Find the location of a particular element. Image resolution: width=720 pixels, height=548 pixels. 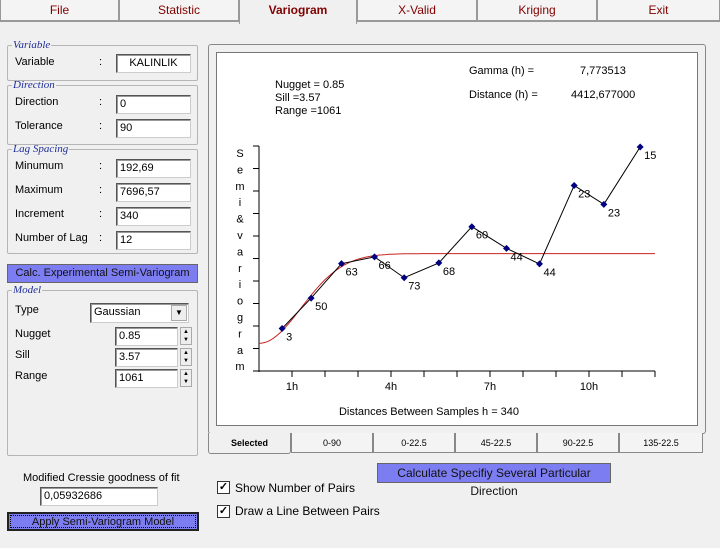

y-axis-label-letter: g is located at coordinates (240, 318).